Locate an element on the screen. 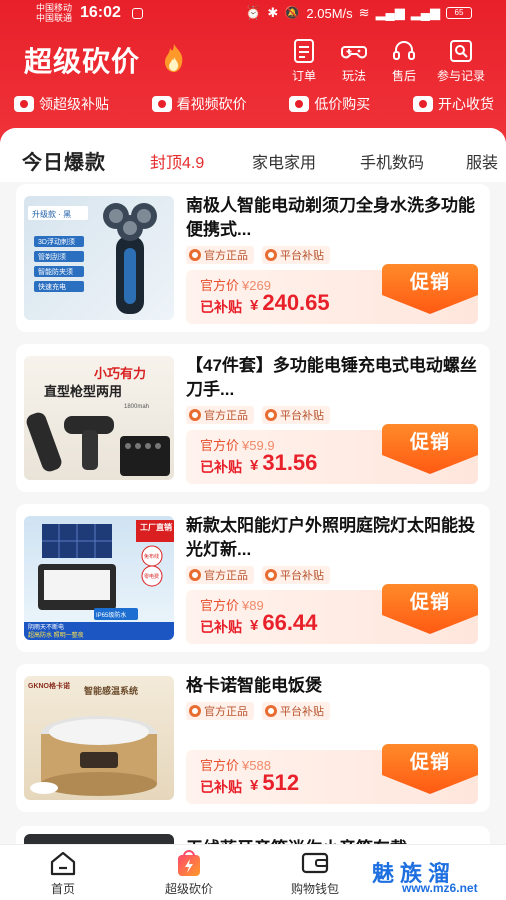 This screenshot has height=900, width=506. badge-text: 官方正品 is located at coordinates (226, 416).